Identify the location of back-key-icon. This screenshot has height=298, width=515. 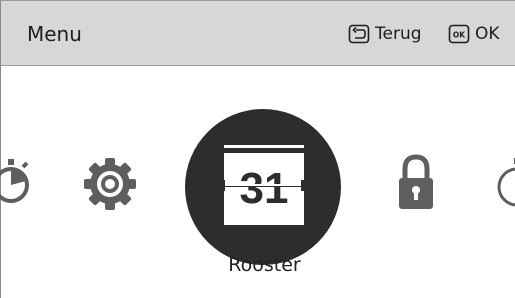
(359, 34).